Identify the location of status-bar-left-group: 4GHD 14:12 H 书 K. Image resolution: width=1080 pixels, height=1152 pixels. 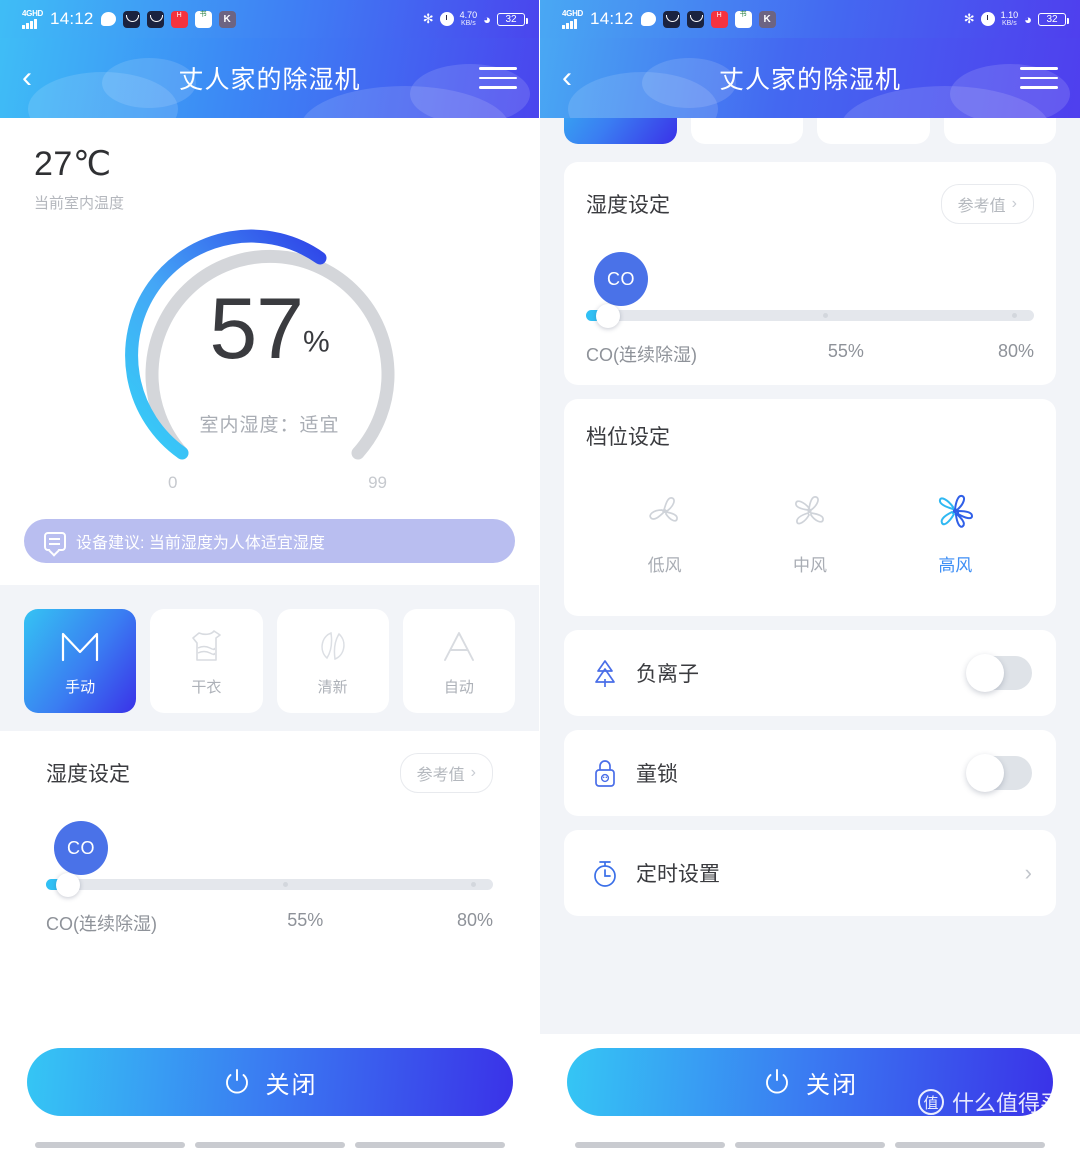
(763, 19).